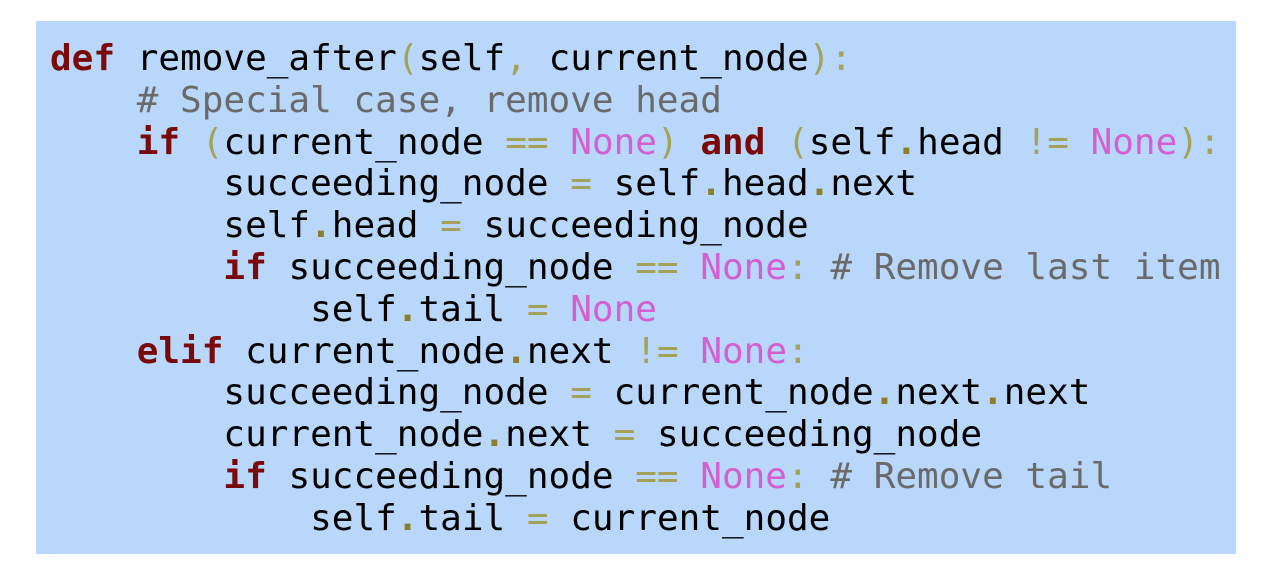 This screenshot has width=1264, height=582. I want to click on code-token-name: tail, so click(462, 309).